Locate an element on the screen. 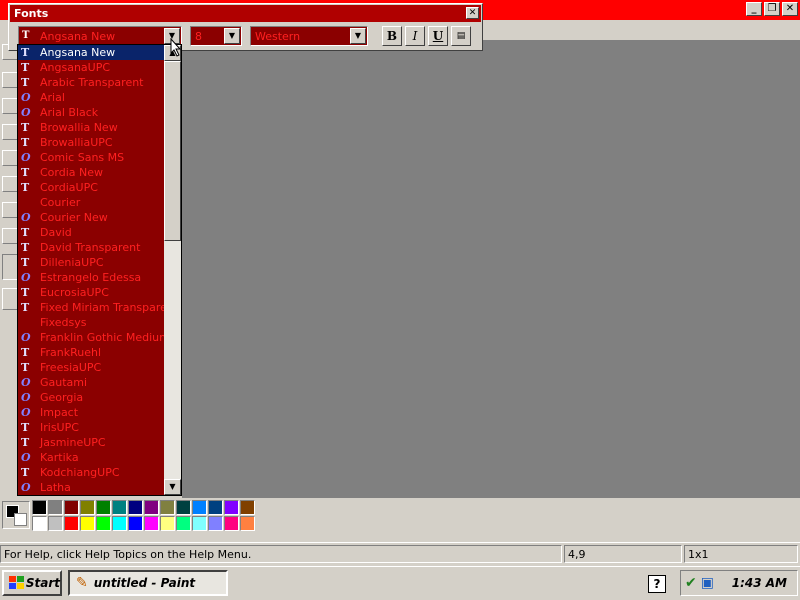  font-list-item: T JasmineUPC is located at coordinates (91, 442).